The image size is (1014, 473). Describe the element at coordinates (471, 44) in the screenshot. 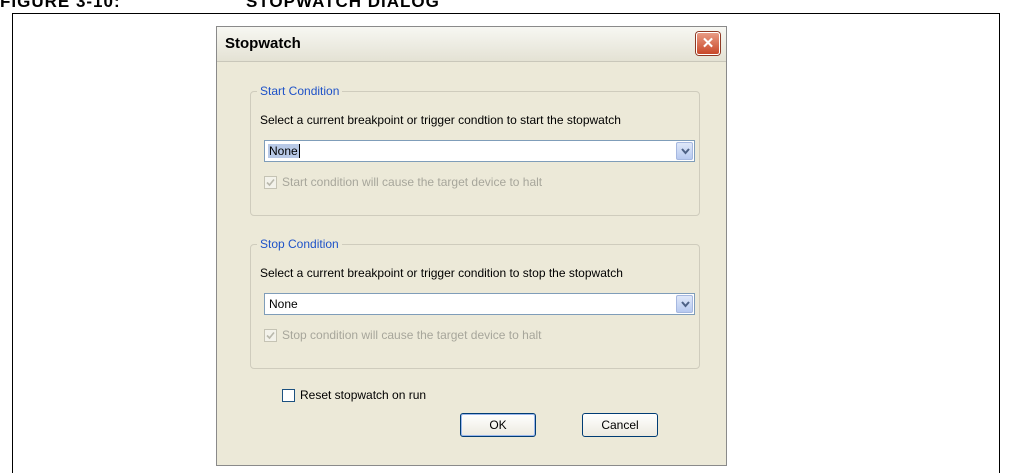

I see `dialog-titlebar: Stopwatch ✕` at that location.